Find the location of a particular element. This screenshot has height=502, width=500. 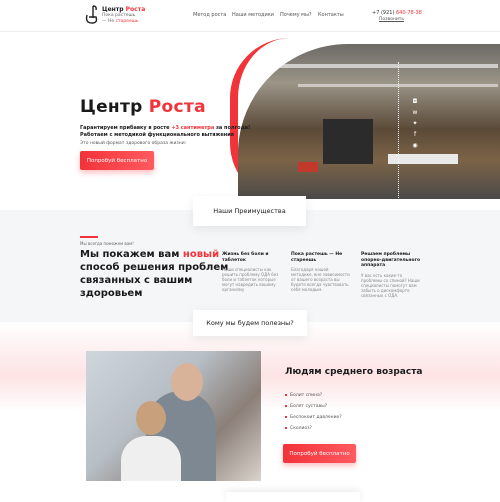

hero-title: Центр Роста is located at coordinates (143, 107).